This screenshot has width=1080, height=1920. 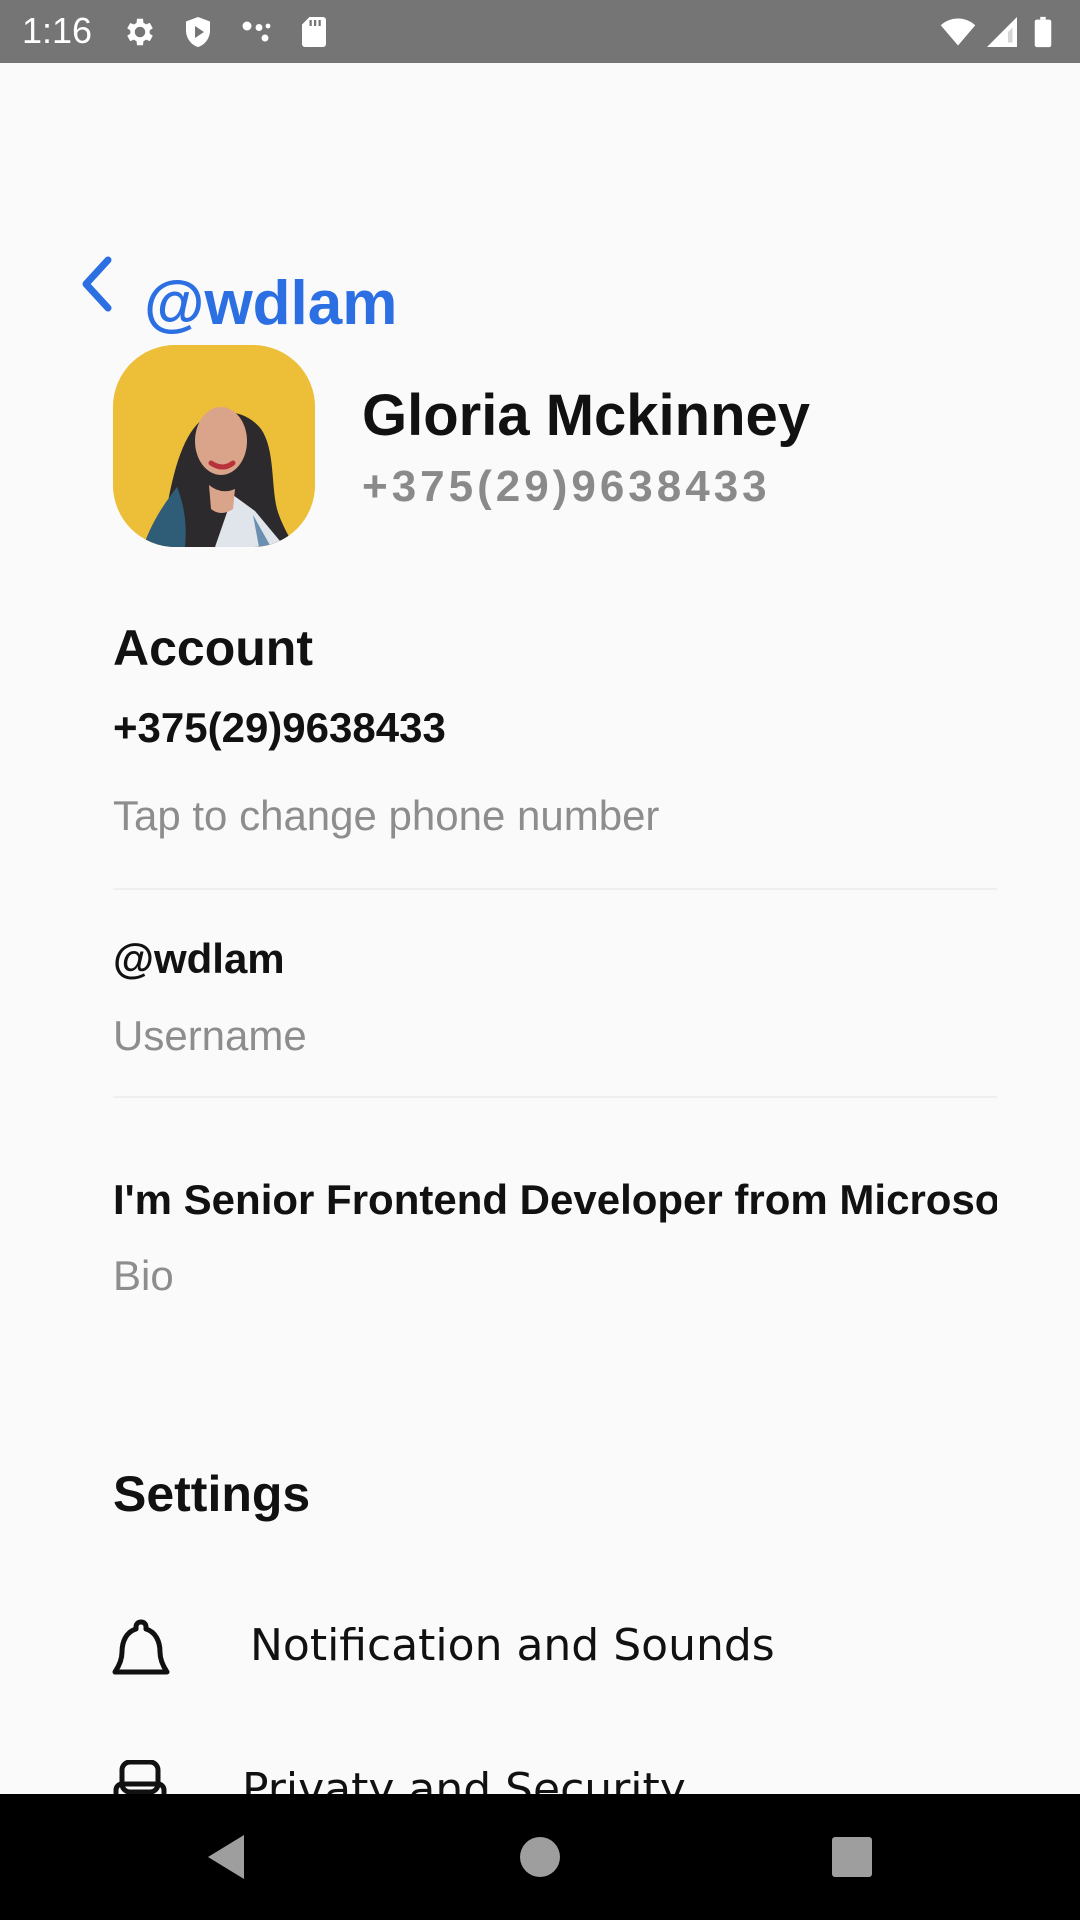 I want to click on dots-icon, so click(x=256, y=32).